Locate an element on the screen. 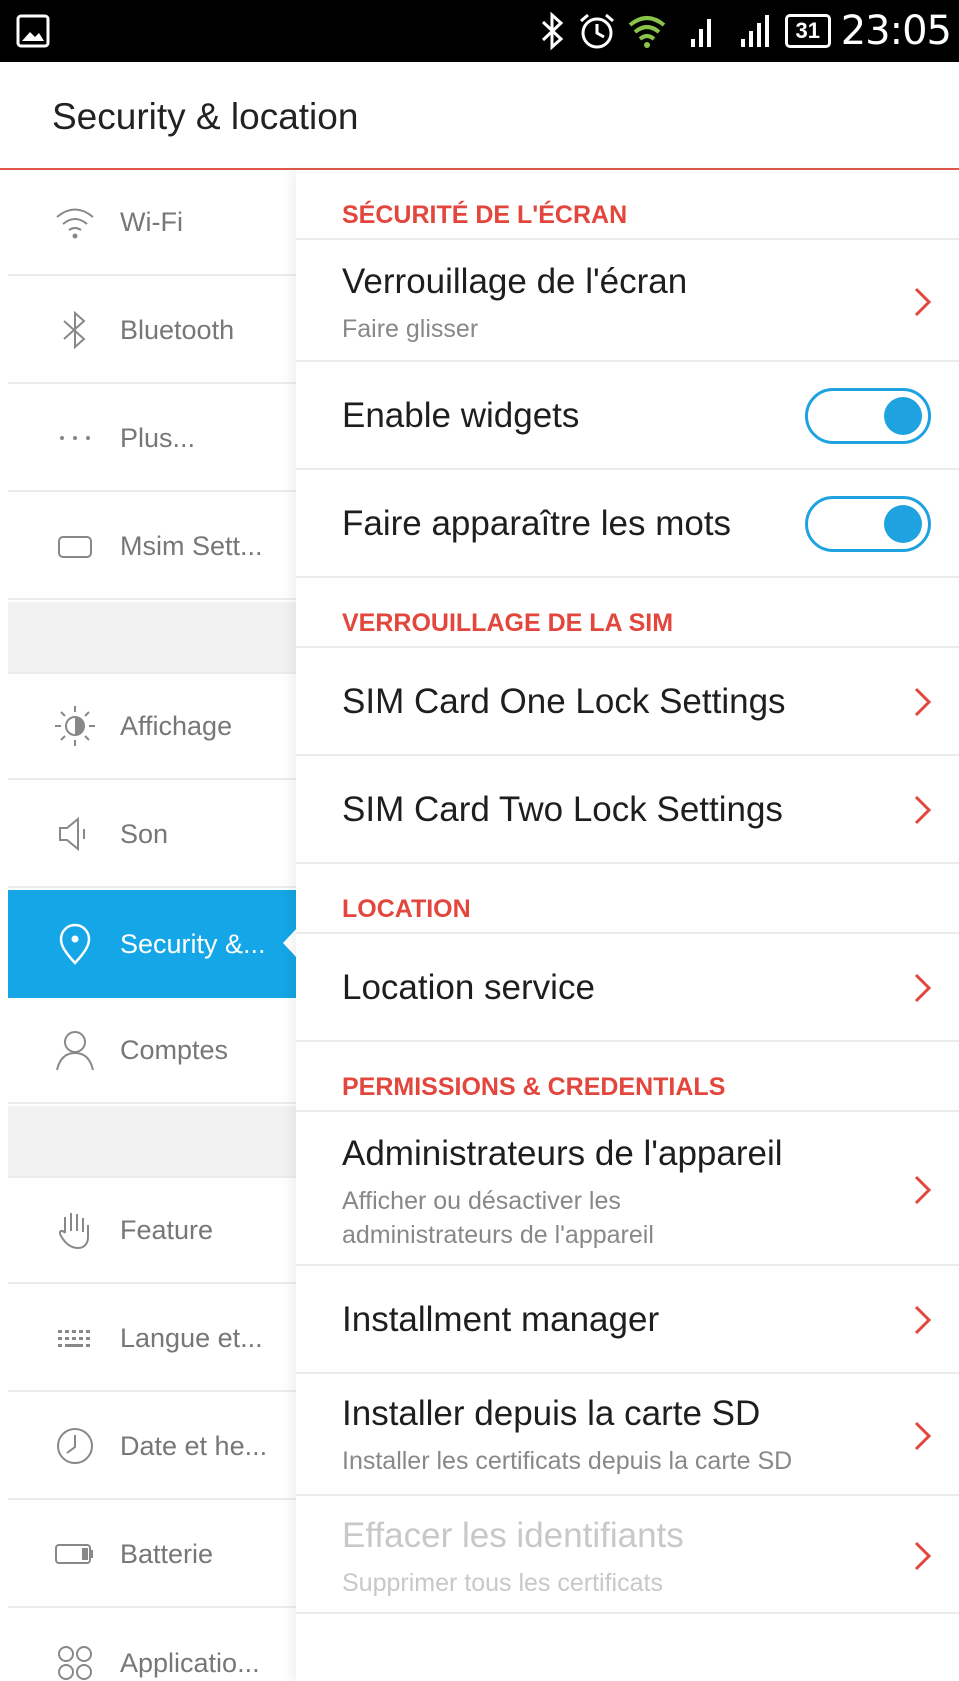 This screenshot has width=959, height=1681. location-service-row: Location service is located at coordinates (627, 988).